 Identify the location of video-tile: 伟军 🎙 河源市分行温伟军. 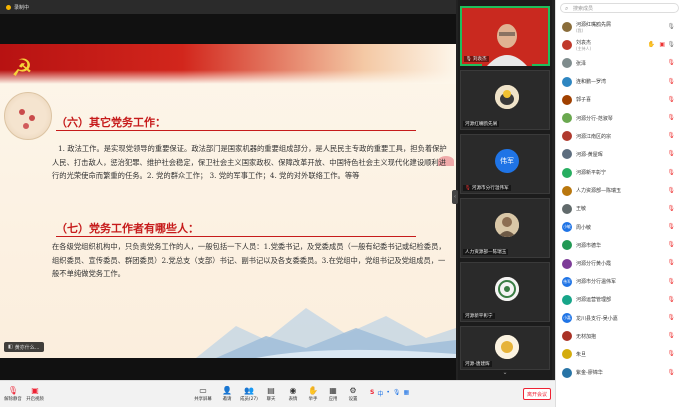
(505, 164).